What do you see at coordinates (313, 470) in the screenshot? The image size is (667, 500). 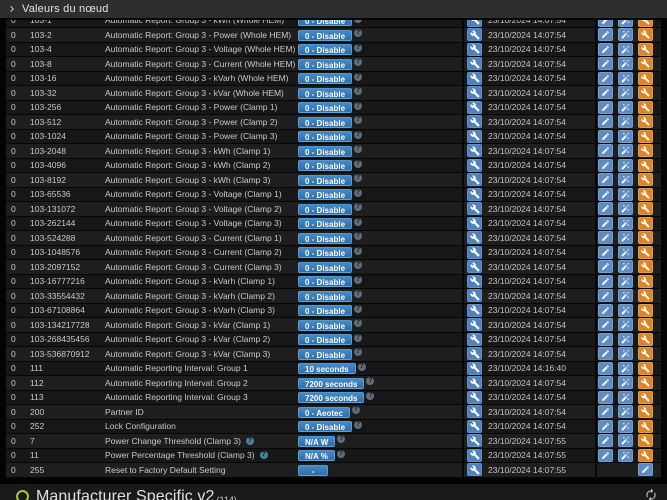 I see `value-select-button: -` at bounding box center [313, 470].